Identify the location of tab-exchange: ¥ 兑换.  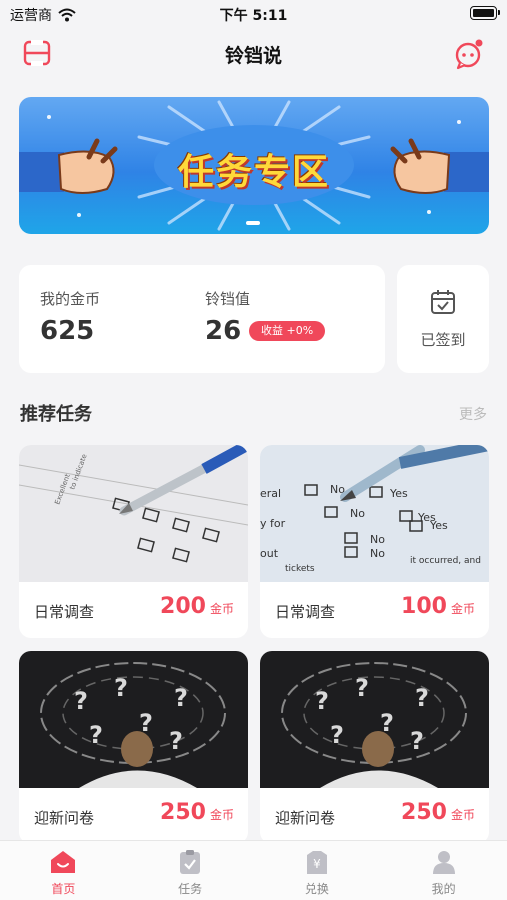
(317, 870).